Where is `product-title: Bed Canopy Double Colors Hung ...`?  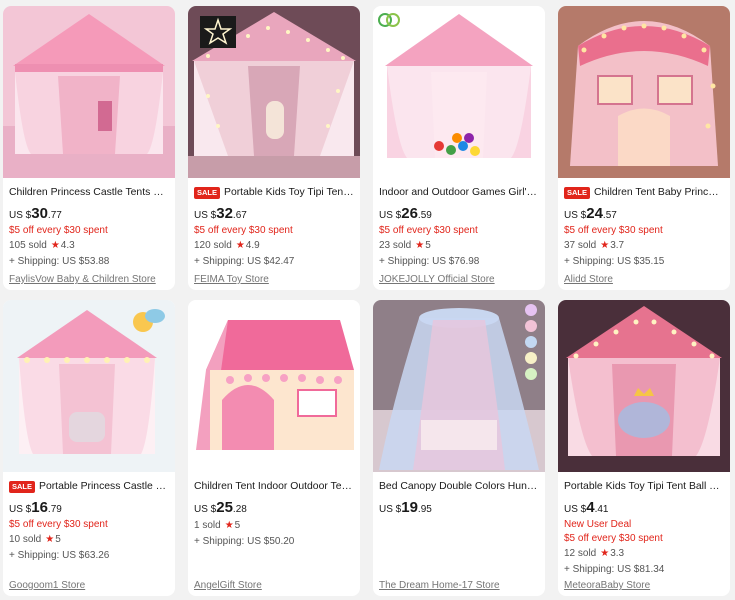 product-title: Bed Canopy Double Colors Hung ... is located at coordinates (459, 487).